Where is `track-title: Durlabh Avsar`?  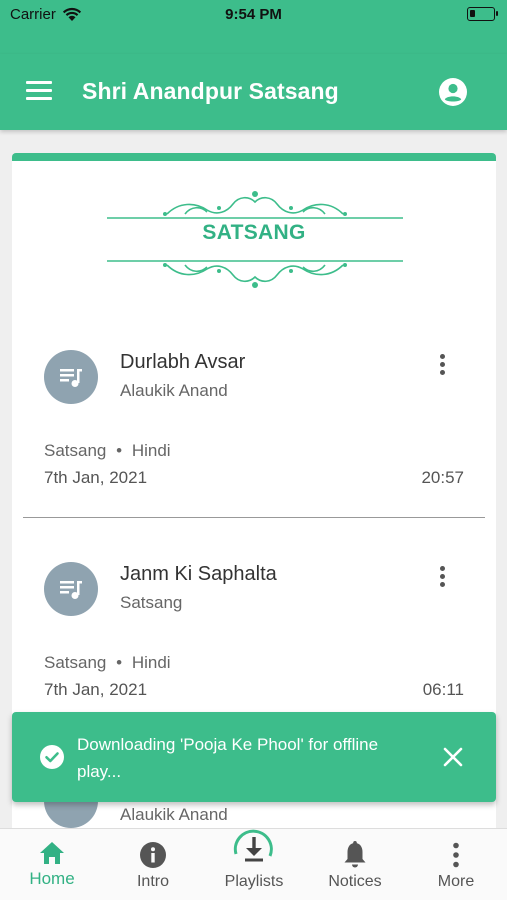 track-title: Durlabh Avsar is located at coordinates (183, 362).